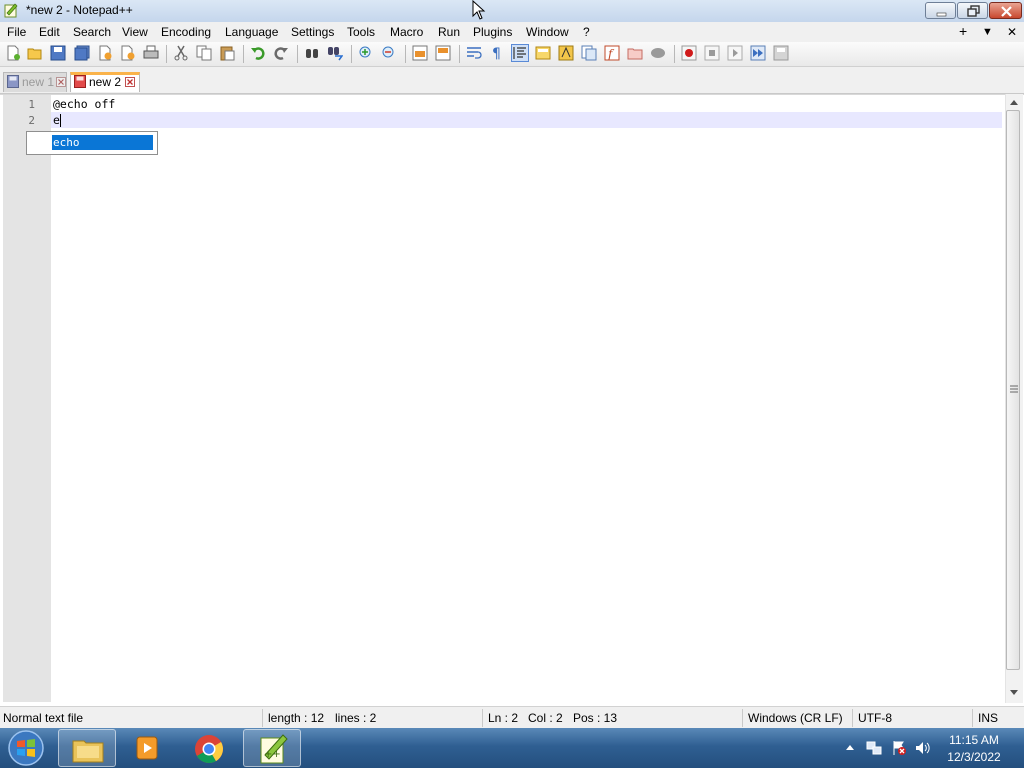 The height and width of the screenshot is (768, 1024). What do you see at coordinates (874, 748) in the screenshot?
I see `network-icon` at bounding box center [874, 748].